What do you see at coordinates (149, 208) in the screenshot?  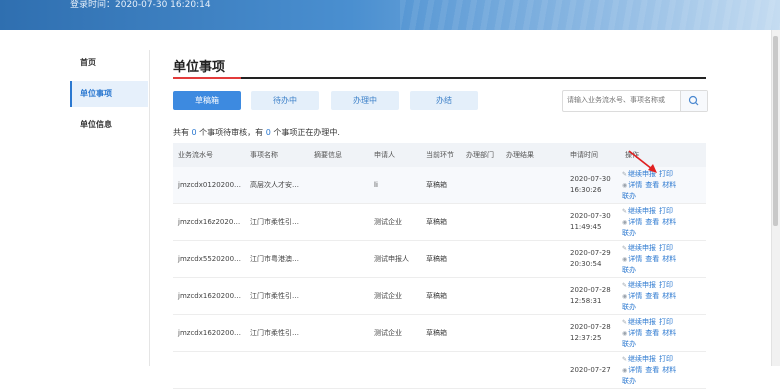 I see `sidebar-divider` at bounding box center [149, 208].